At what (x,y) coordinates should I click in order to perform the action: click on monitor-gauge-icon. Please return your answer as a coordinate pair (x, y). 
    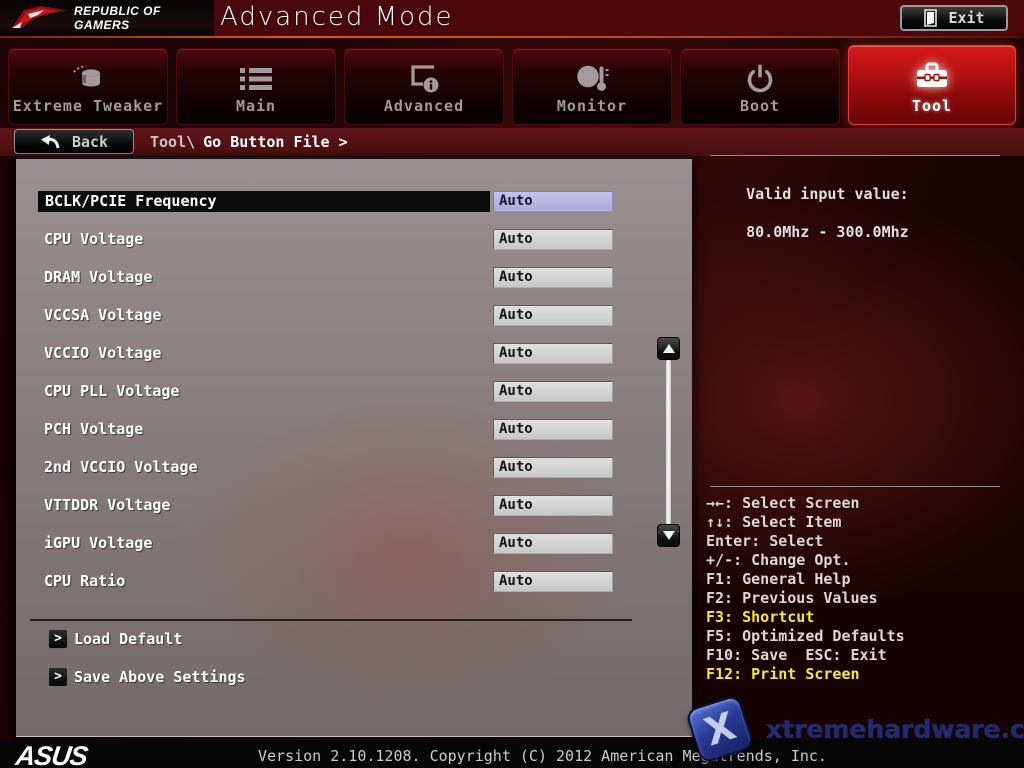
    Looking at the image, I should click on (592, 79).